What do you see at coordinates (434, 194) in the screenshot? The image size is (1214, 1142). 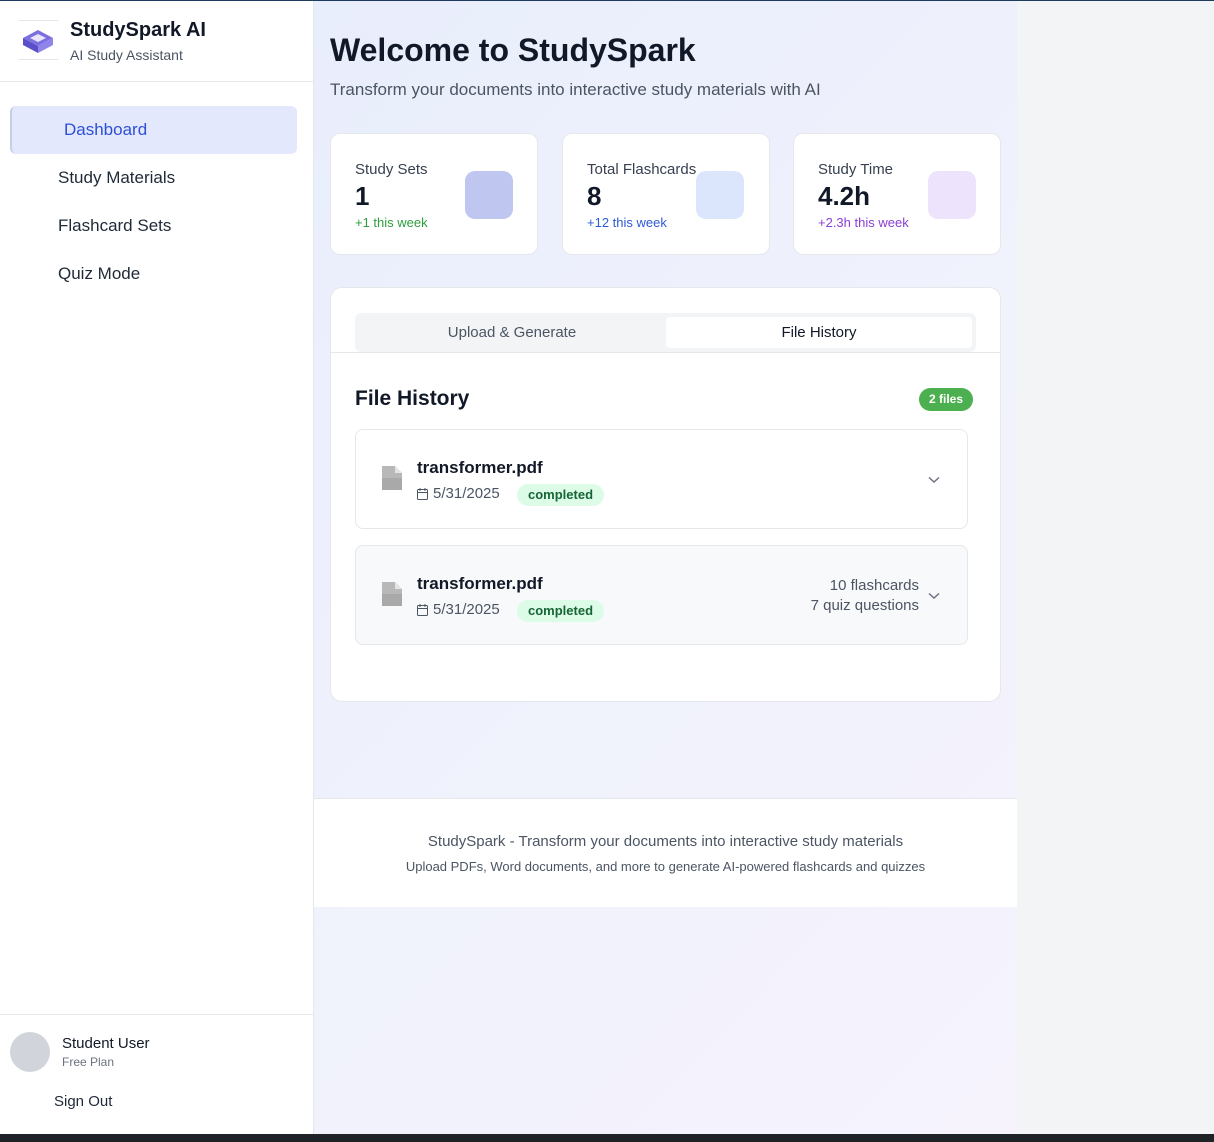 I see `stat-card-study-sets: Study Sets 1 +1 this week` at bounding box center [434, 194].